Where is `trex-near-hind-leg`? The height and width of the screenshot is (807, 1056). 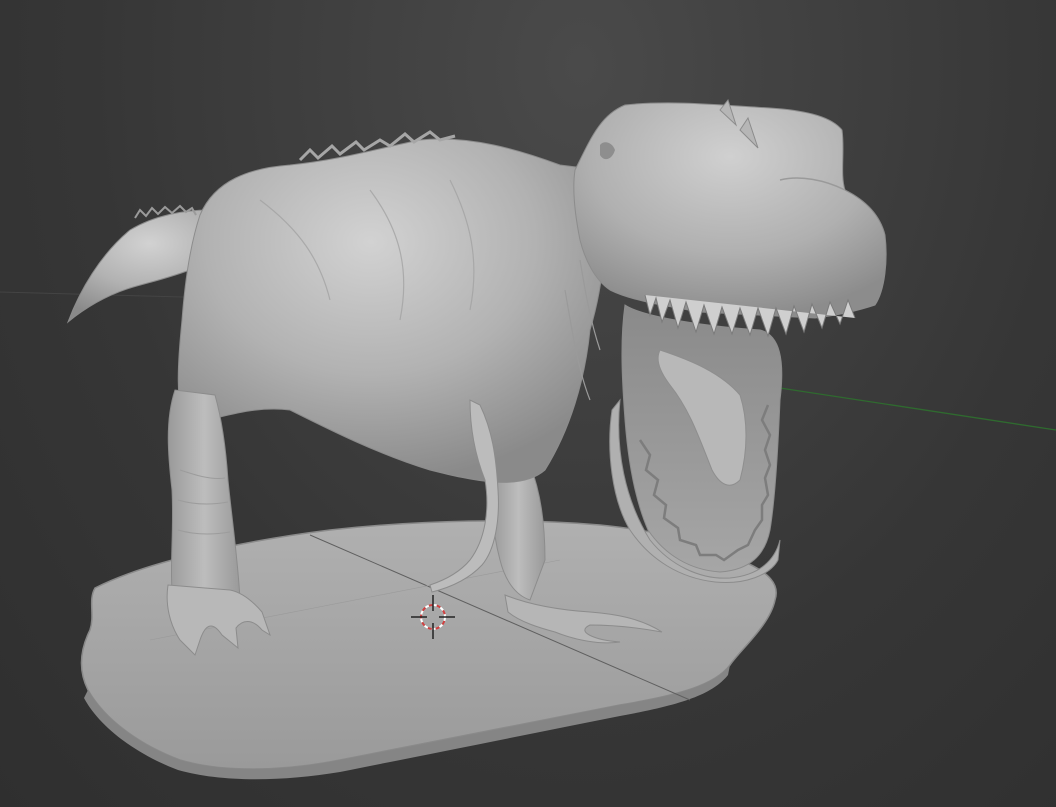
trex-near-hind-leg is located at coordinates (218, 522).